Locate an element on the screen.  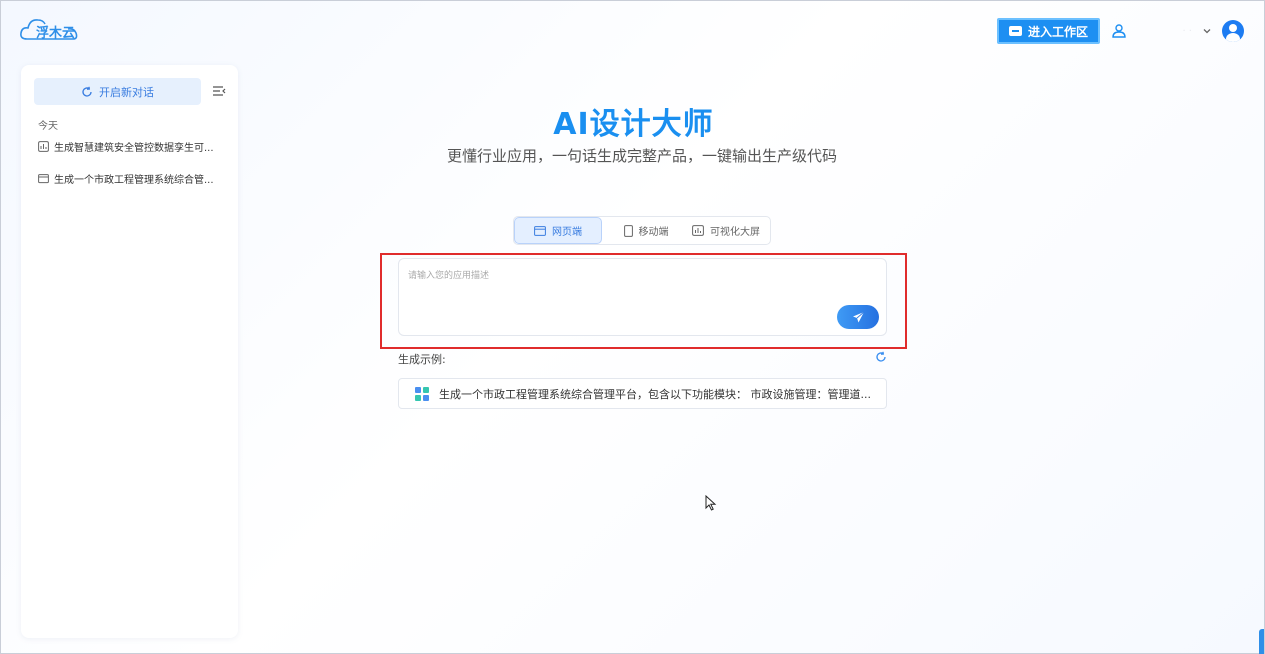
tab-dashboard: 可视化大屏 is located at coordinates (726, 230).